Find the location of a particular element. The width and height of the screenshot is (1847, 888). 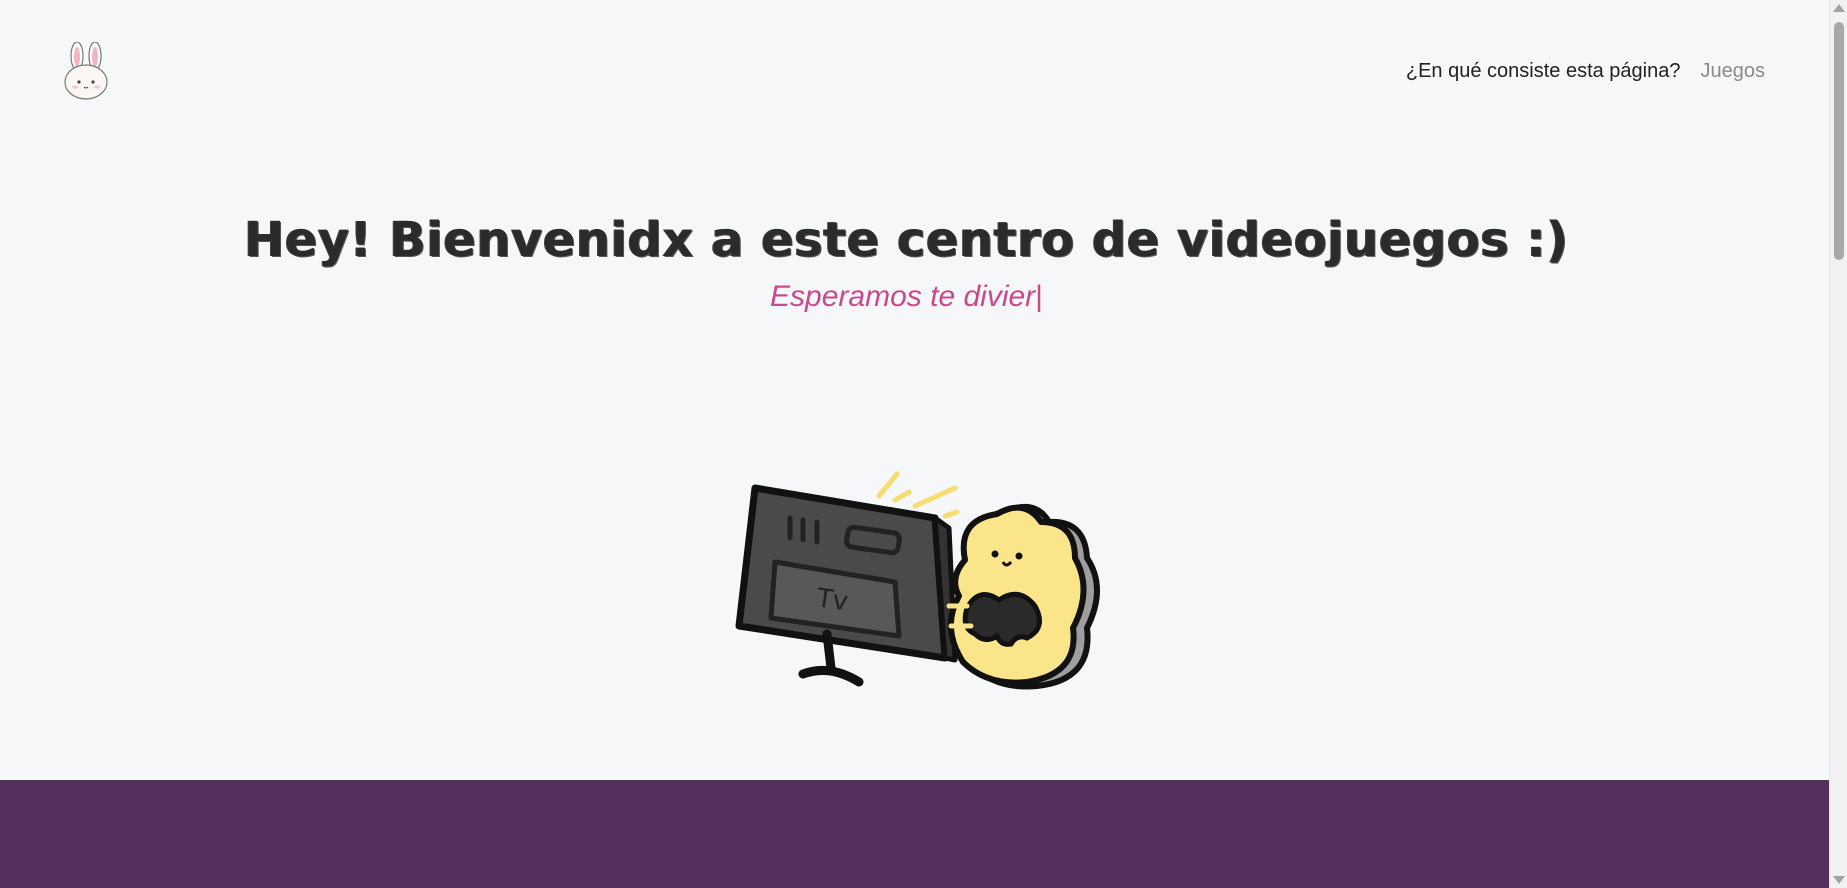

svg-text: Tv is located at coordinates (832, 600).